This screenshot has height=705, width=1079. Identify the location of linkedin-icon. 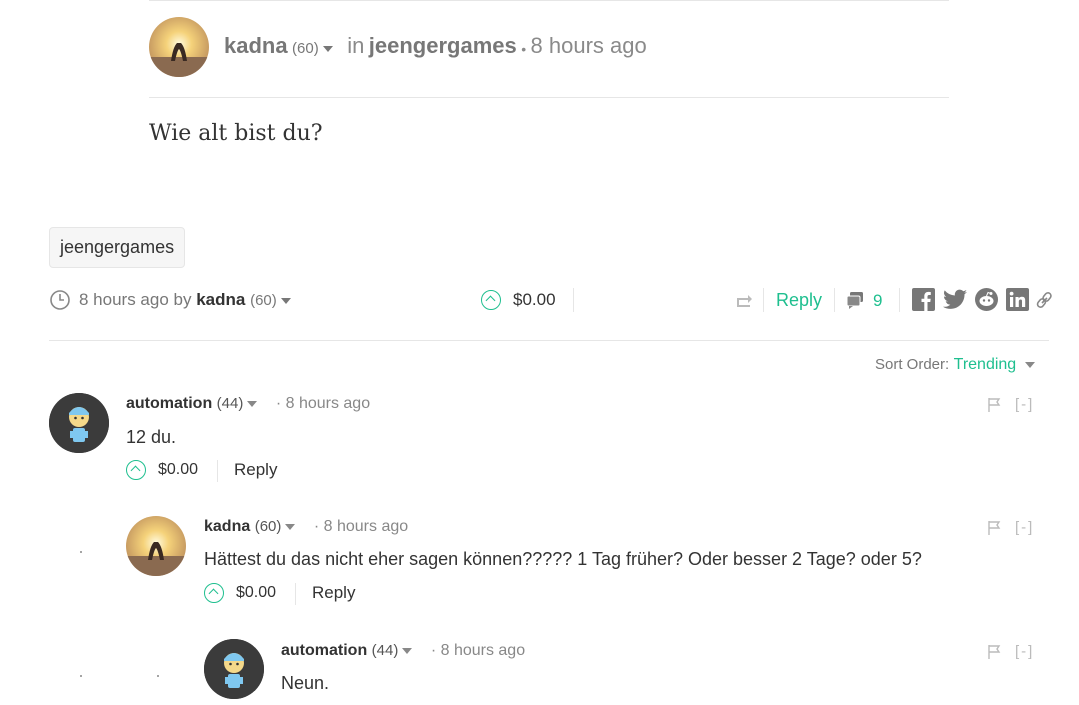
(1017, 299).